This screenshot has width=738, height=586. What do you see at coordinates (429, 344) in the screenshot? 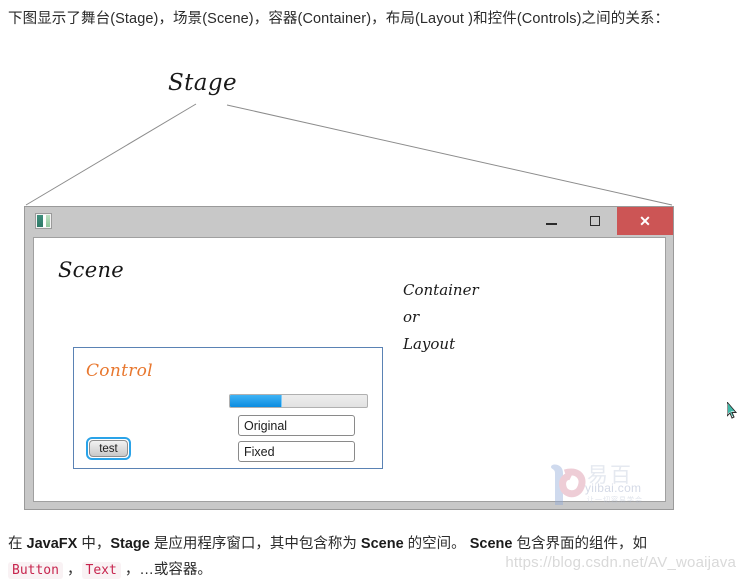
I see `container-note-line-3: Layout` at bounding box center [429, 344].